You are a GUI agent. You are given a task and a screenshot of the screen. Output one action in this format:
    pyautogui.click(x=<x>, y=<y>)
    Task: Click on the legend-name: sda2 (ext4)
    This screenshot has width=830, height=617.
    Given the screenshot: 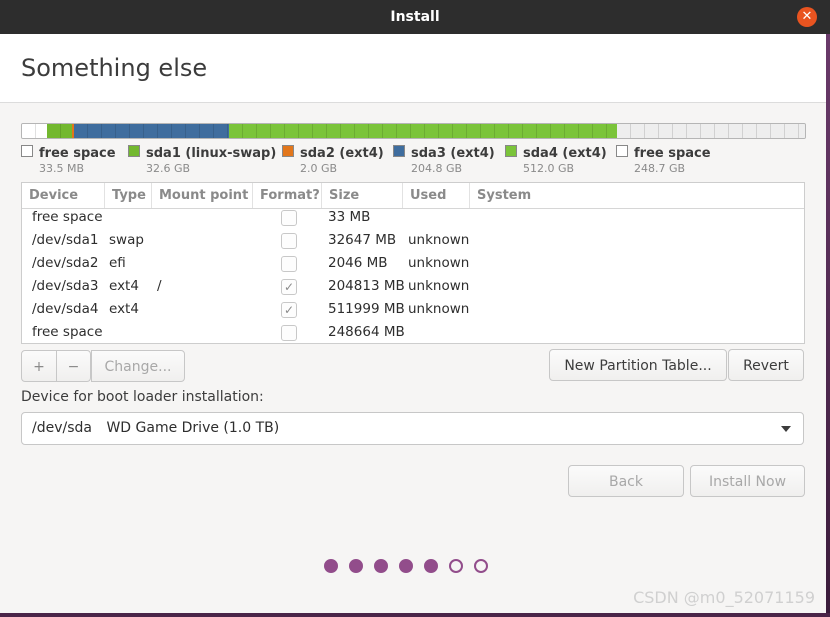 What is the action you would take?
    pyautogui.click(x=342, y=153)
    